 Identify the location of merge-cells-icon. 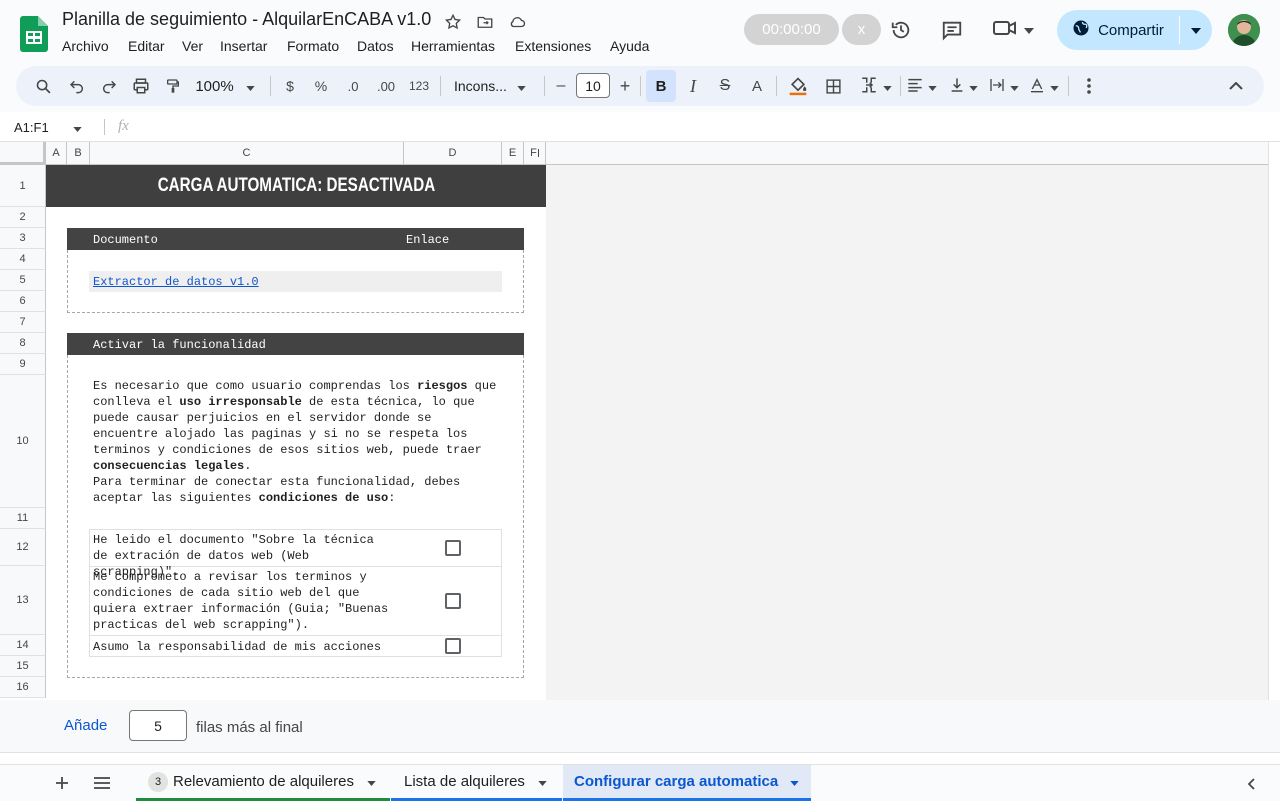
(869, 86).